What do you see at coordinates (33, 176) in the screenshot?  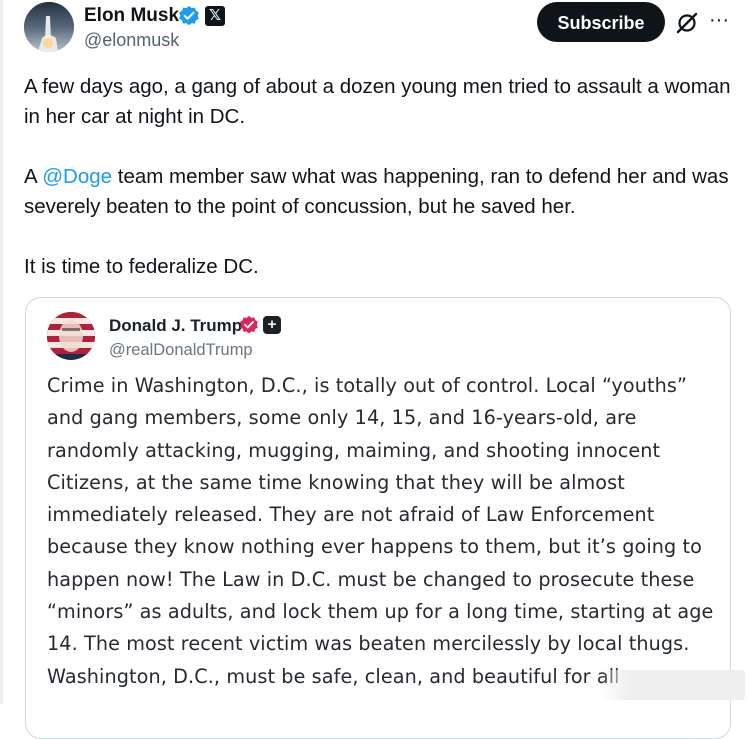 I see `tweet-paragraph-2-prefix: A` at bounding box center [33, 176].